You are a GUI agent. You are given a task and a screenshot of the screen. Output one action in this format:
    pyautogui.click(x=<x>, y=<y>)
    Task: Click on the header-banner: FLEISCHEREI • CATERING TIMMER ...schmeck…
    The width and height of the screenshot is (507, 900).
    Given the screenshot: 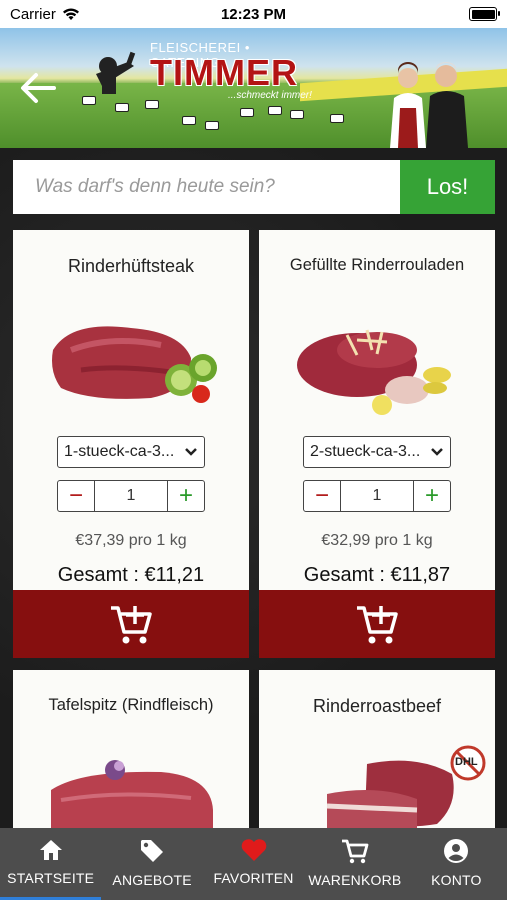 What is the action you would take?
    pyautogui.click(x=253, y=88)
    